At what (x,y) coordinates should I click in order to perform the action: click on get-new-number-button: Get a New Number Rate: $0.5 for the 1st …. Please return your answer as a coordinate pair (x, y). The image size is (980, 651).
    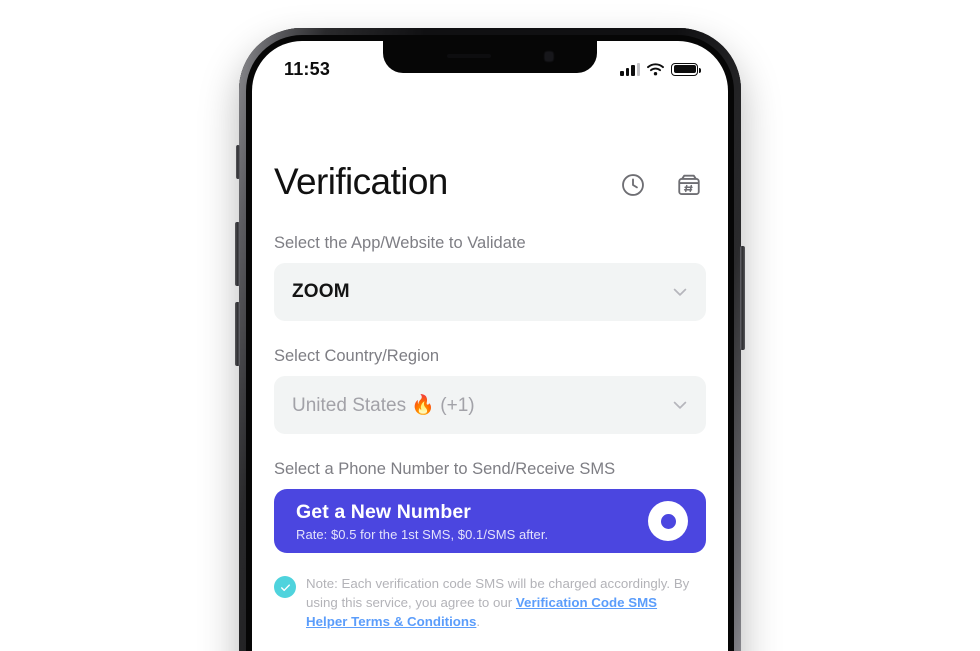
    Looking at the image, I should click on (490, 521).